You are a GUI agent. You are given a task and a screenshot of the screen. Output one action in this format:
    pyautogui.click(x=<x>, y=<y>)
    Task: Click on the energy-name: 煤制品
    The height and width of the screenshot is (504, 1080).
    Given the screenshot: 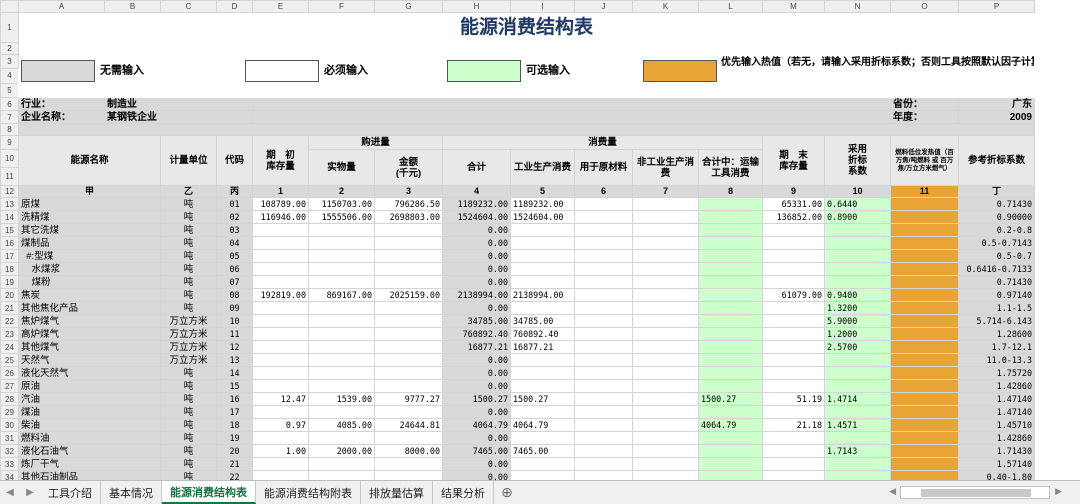 What is the action you would take?
    pyautogui.click(x=89, y=243)
    